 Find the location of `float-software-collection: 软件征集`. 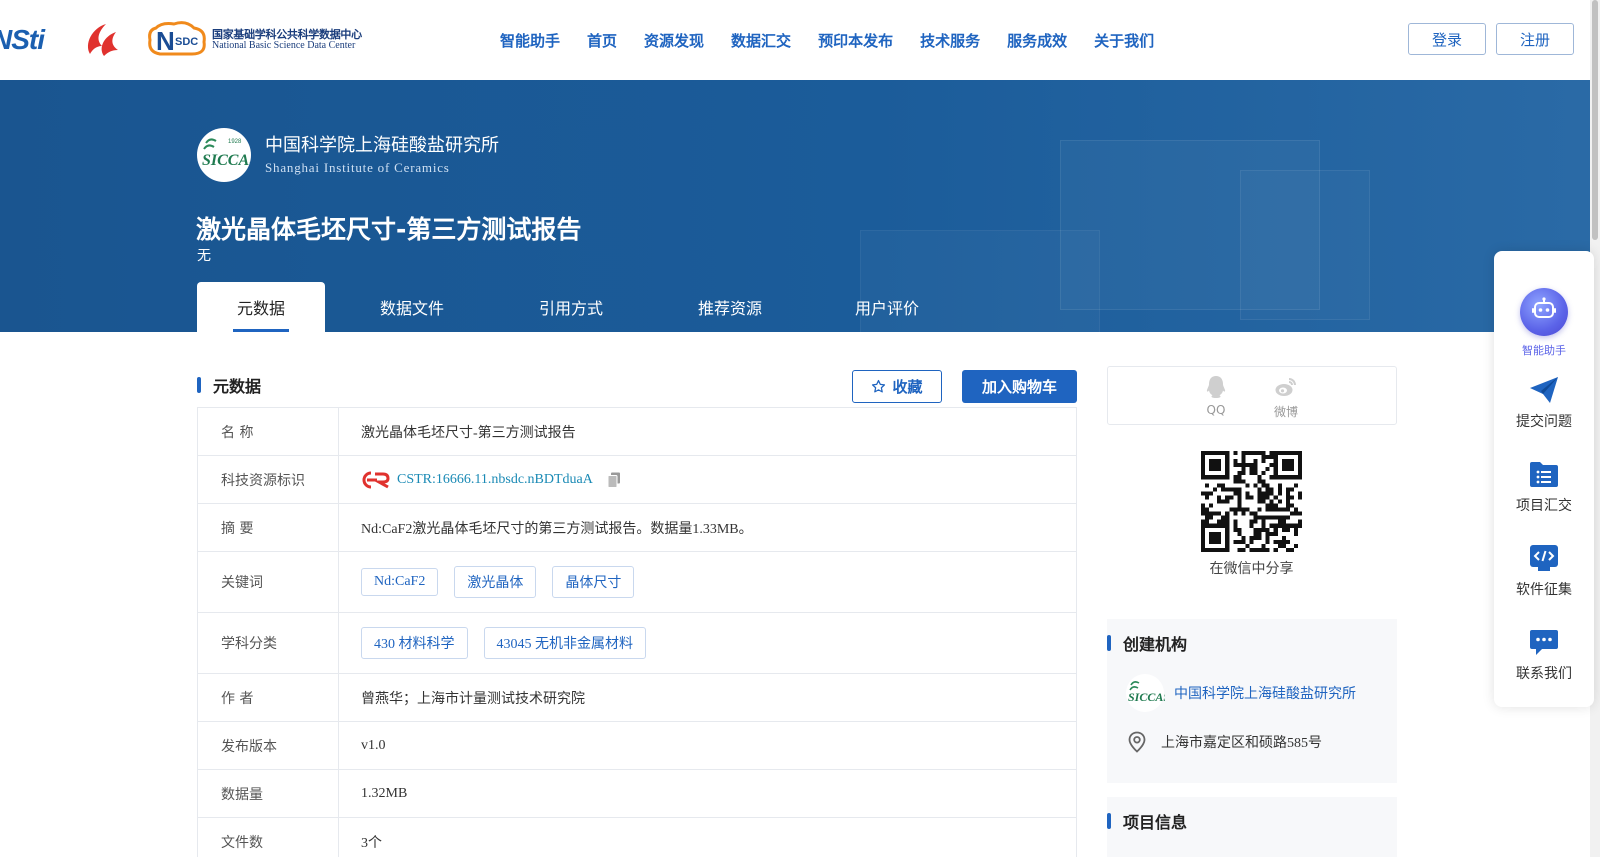

float-software-collection: 软件征集 is located at coordinates (1544, 571).